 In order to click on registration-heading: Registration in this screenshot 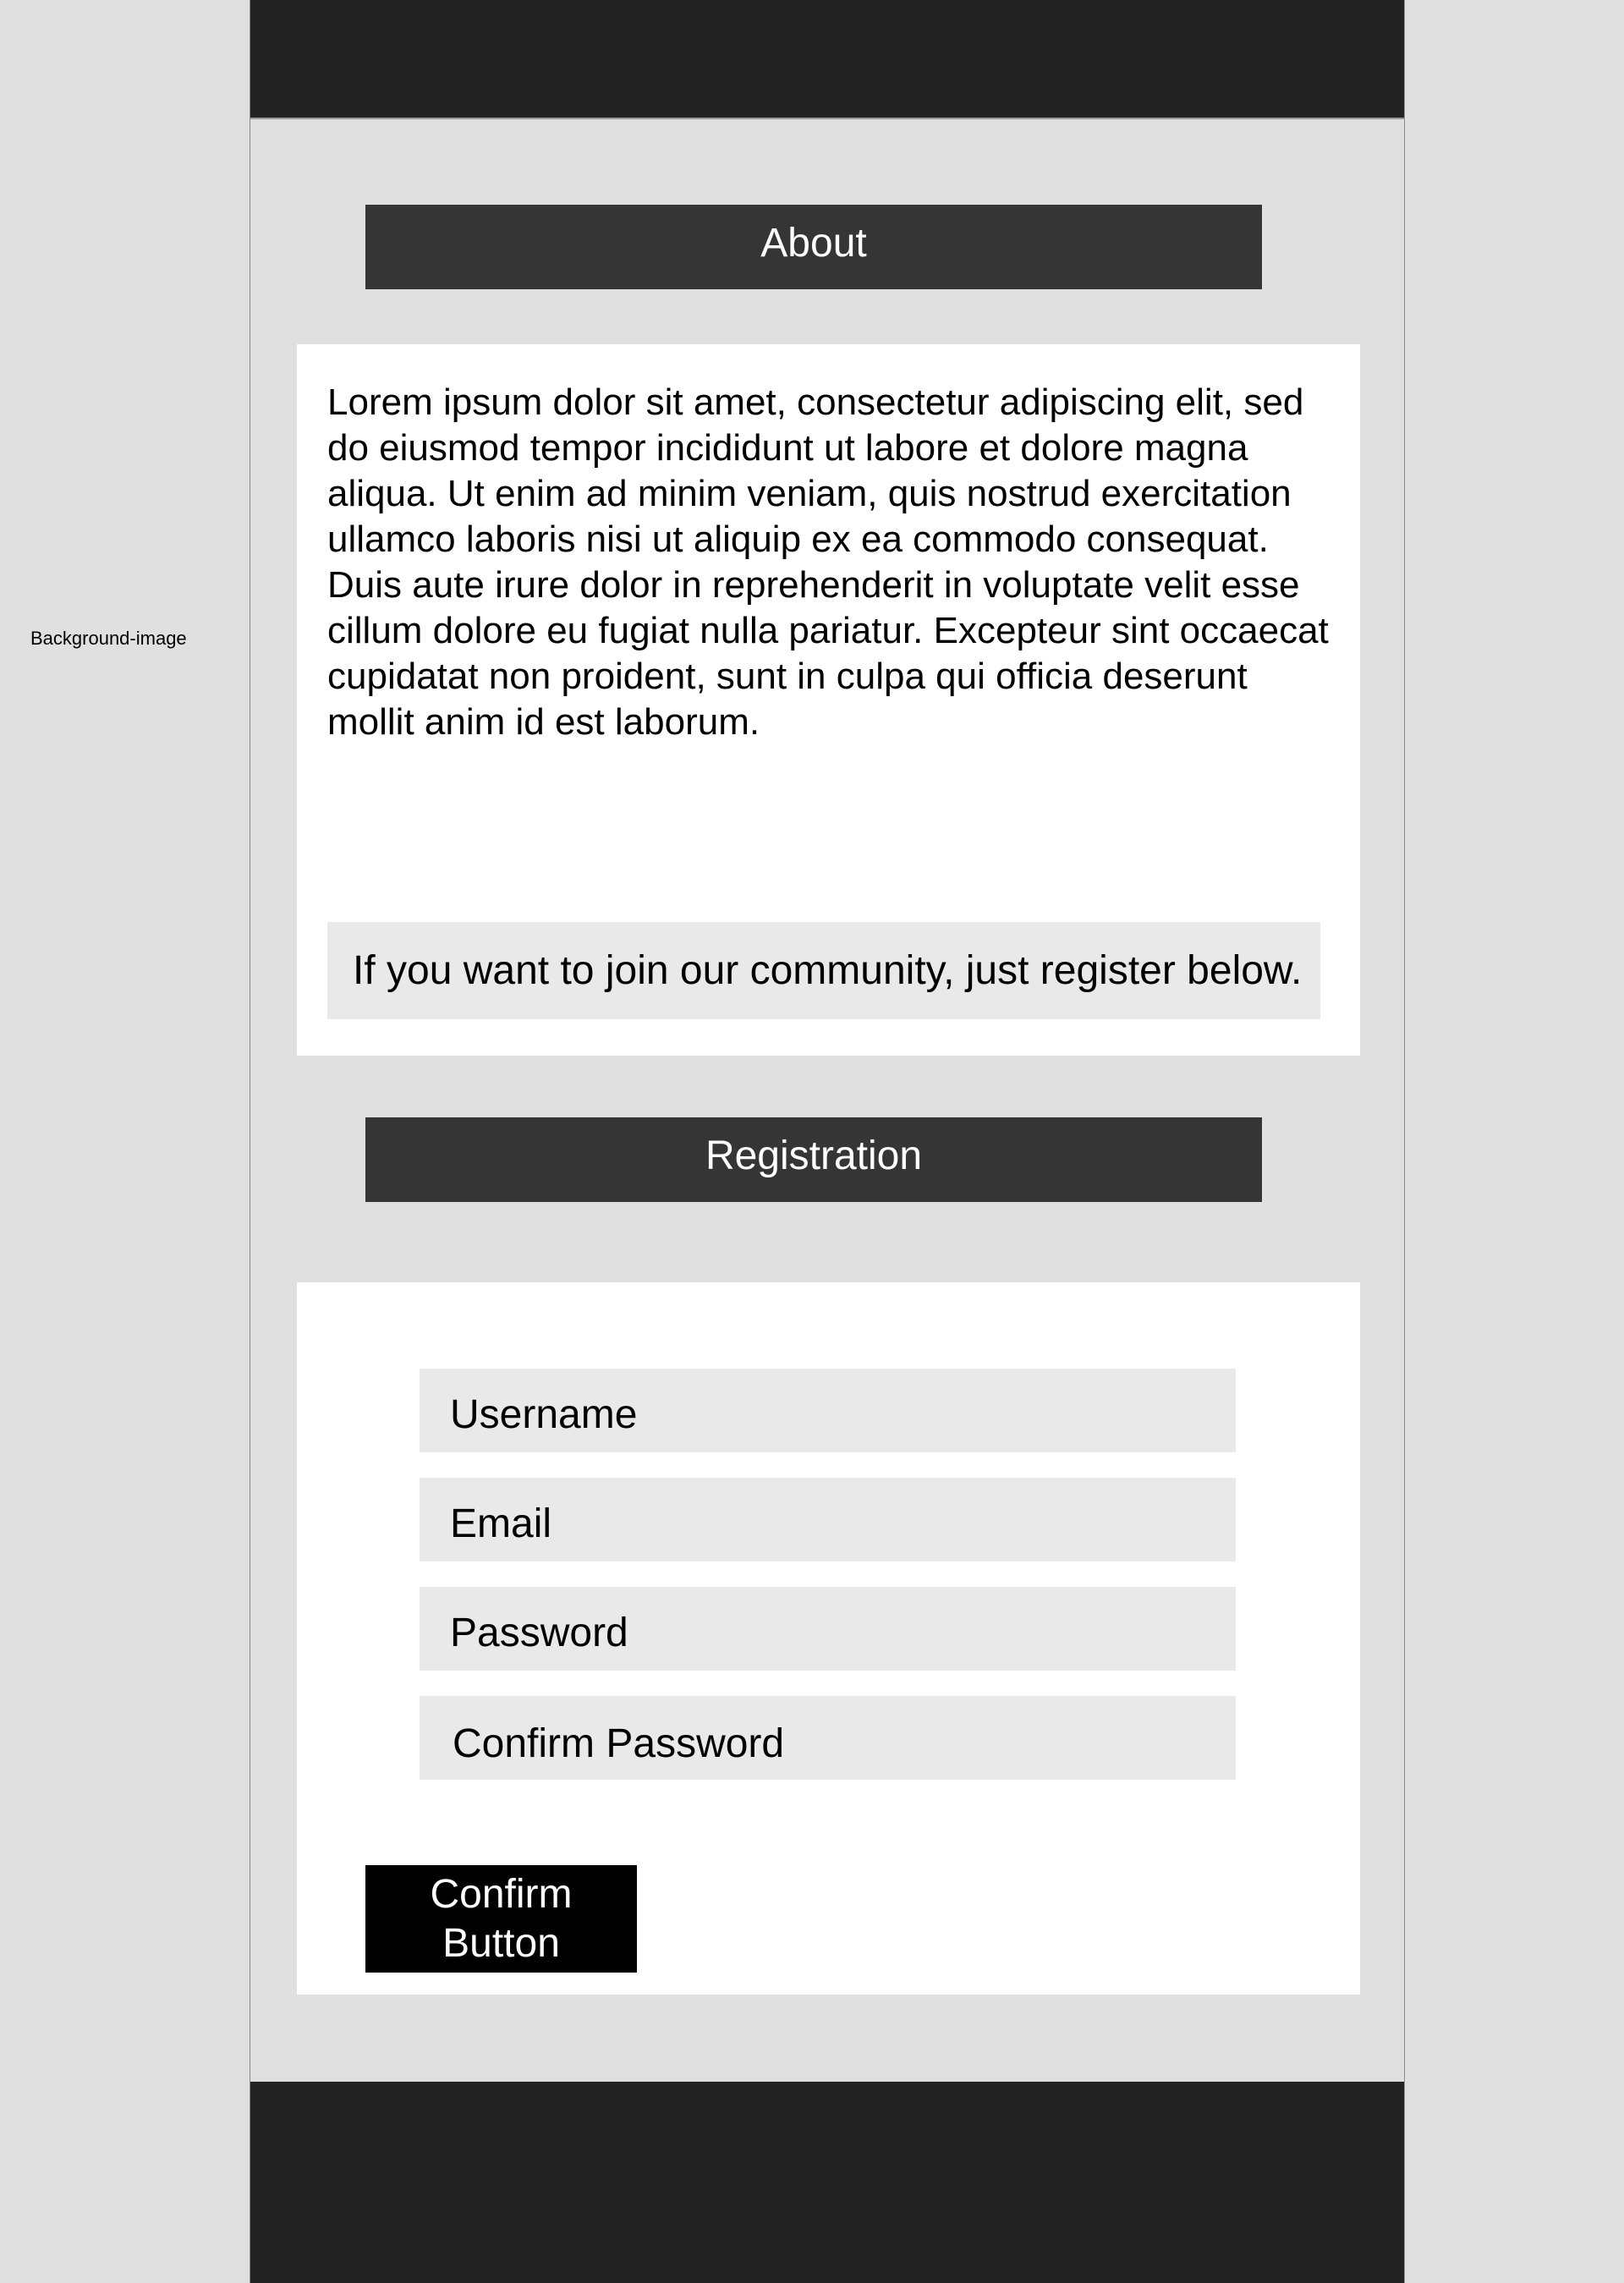, I will do `click(814, 1159)`.